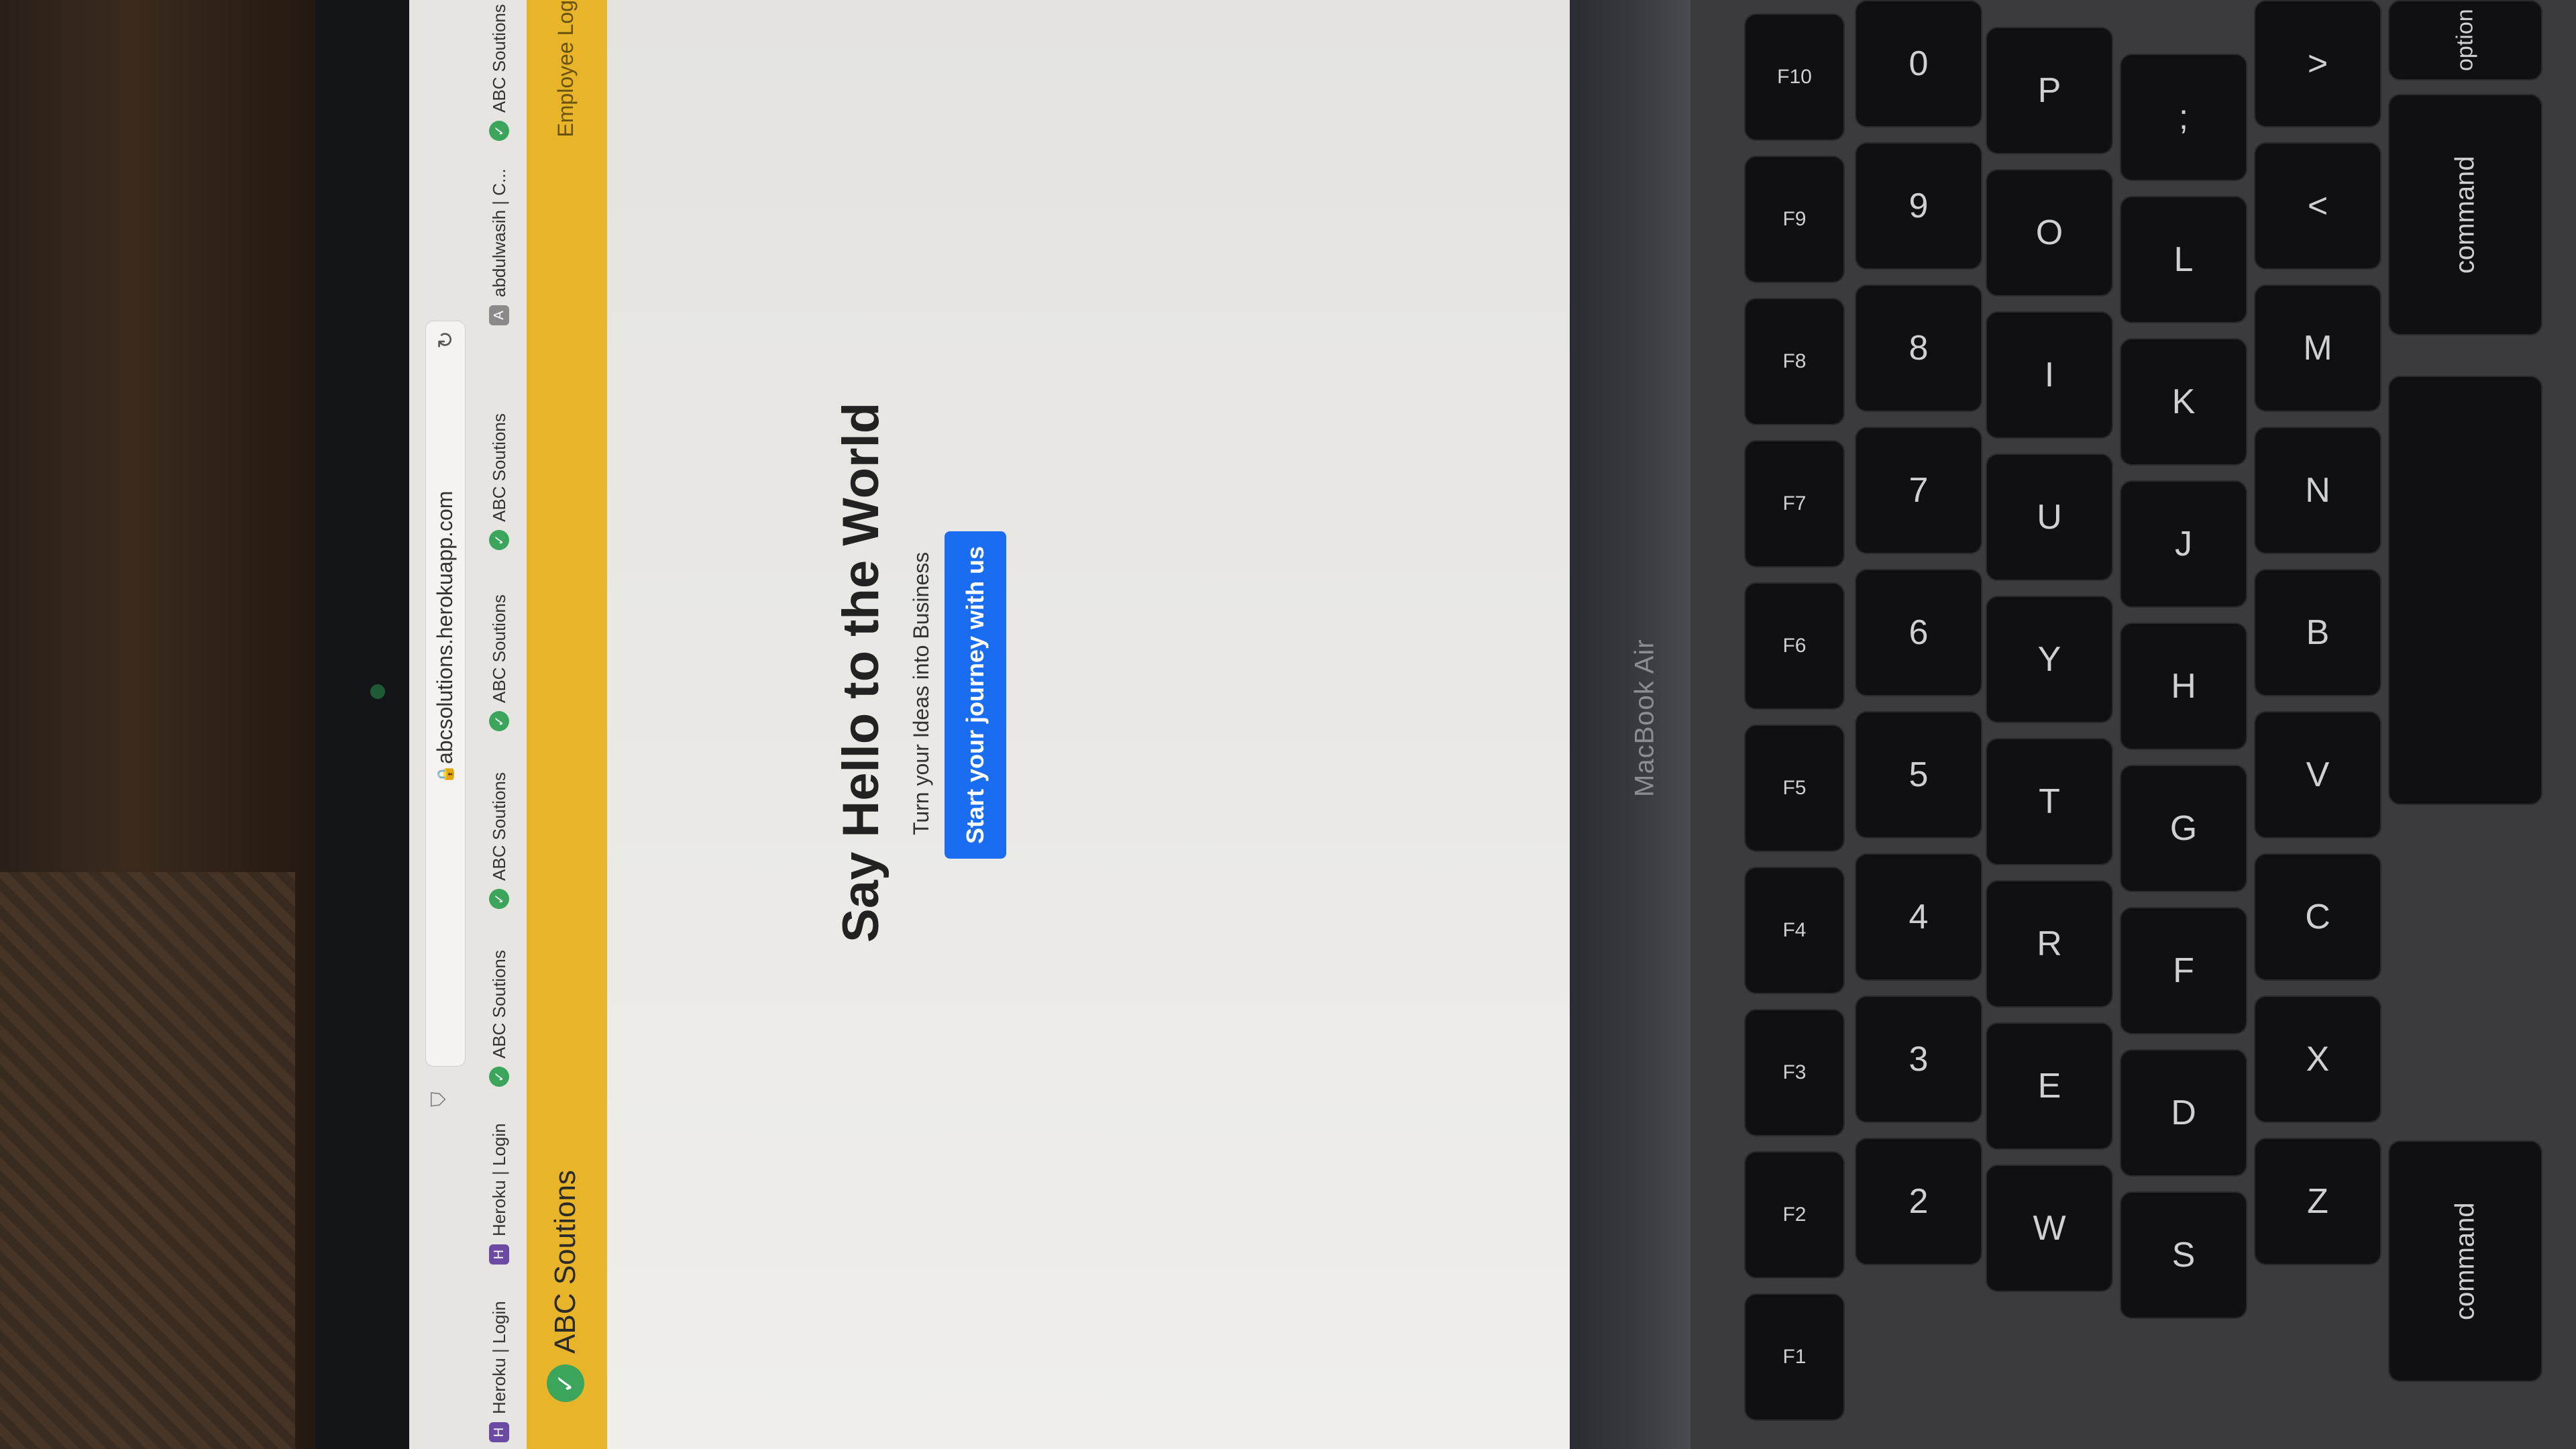  Describe the element at coordinates (1794, 788) in the screenshot. I see `fn-key: F5` at that location.